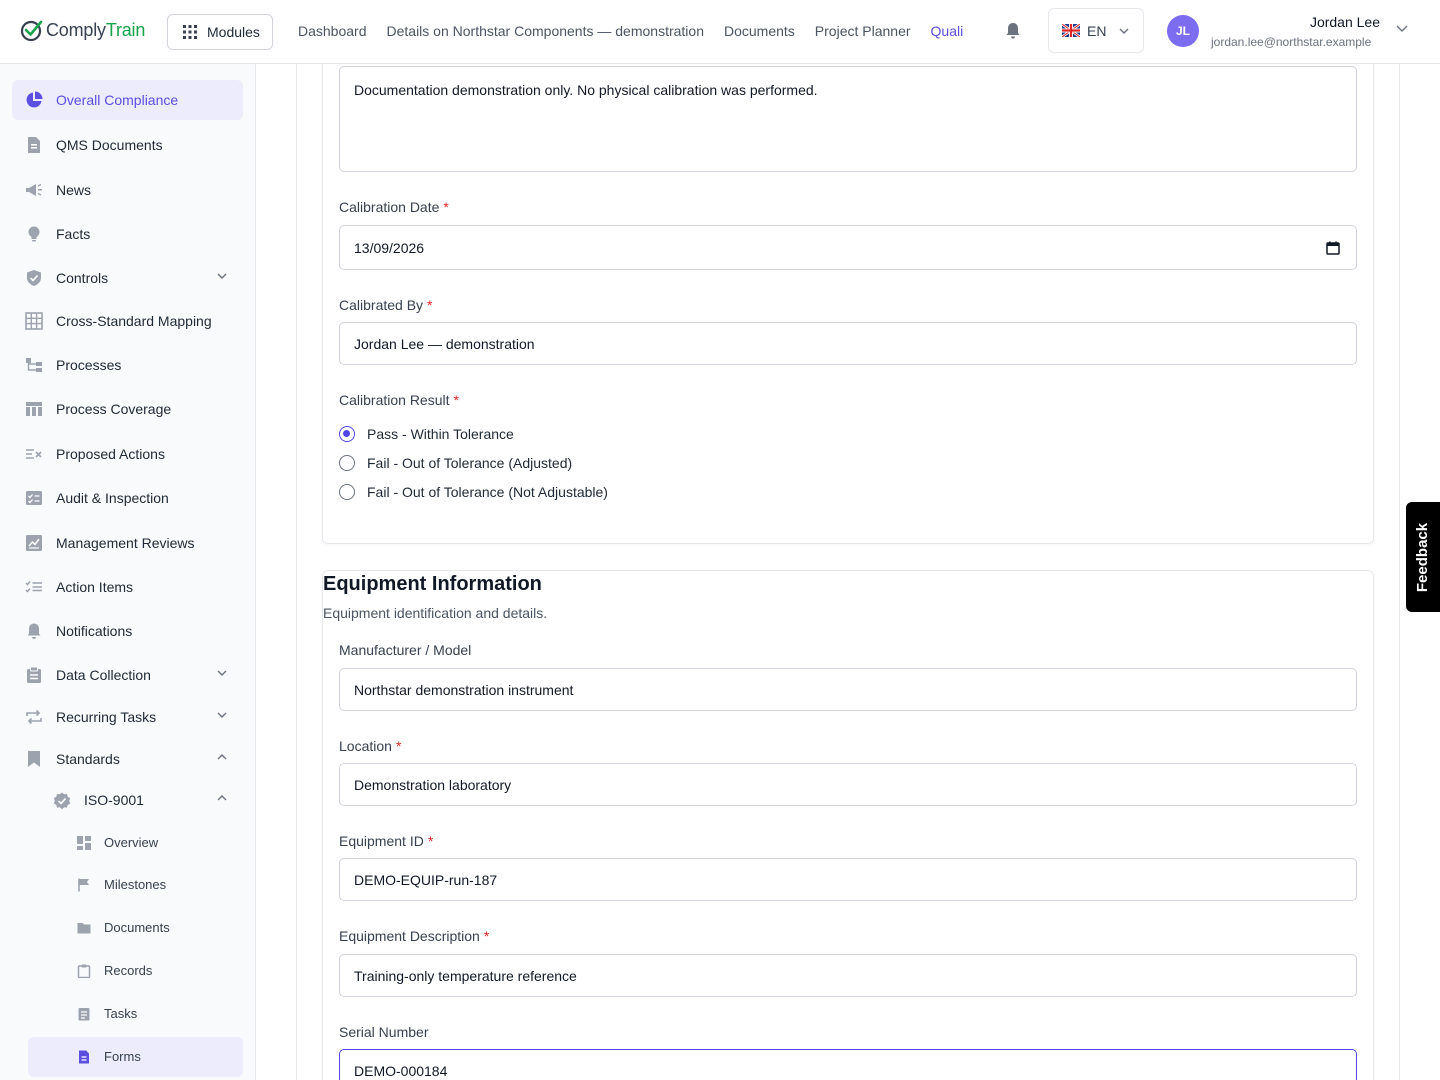  What do you see at coordinates (848, 879) in the screenshot?
I see `equipment-id-input: DEMO-EQUIP-run-187` at bounding box center [848, 879].